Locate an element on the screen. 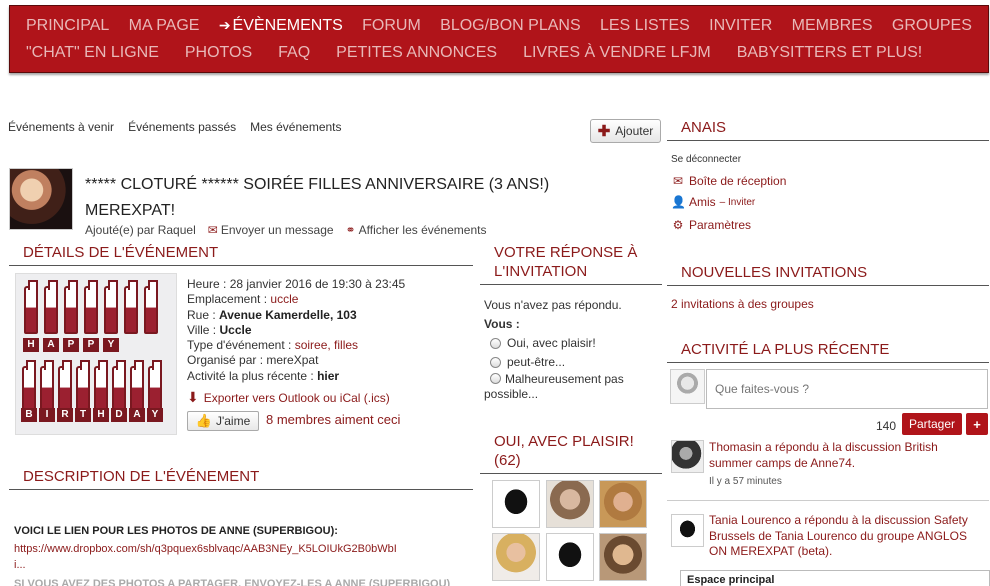 Image resolution: width=990 pixels, height=586 pixels. status-input is located at coordinates (847, 389).